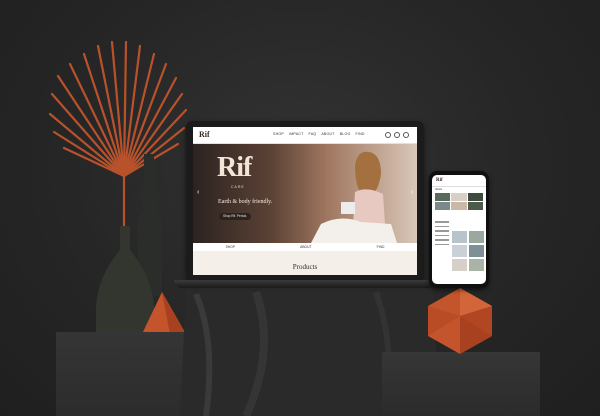 The width and height of the screenshot is (600, 416). Describe the element at coordinates (460, 321) in the screenshot. I see `polyhedron-decoration` at that location.